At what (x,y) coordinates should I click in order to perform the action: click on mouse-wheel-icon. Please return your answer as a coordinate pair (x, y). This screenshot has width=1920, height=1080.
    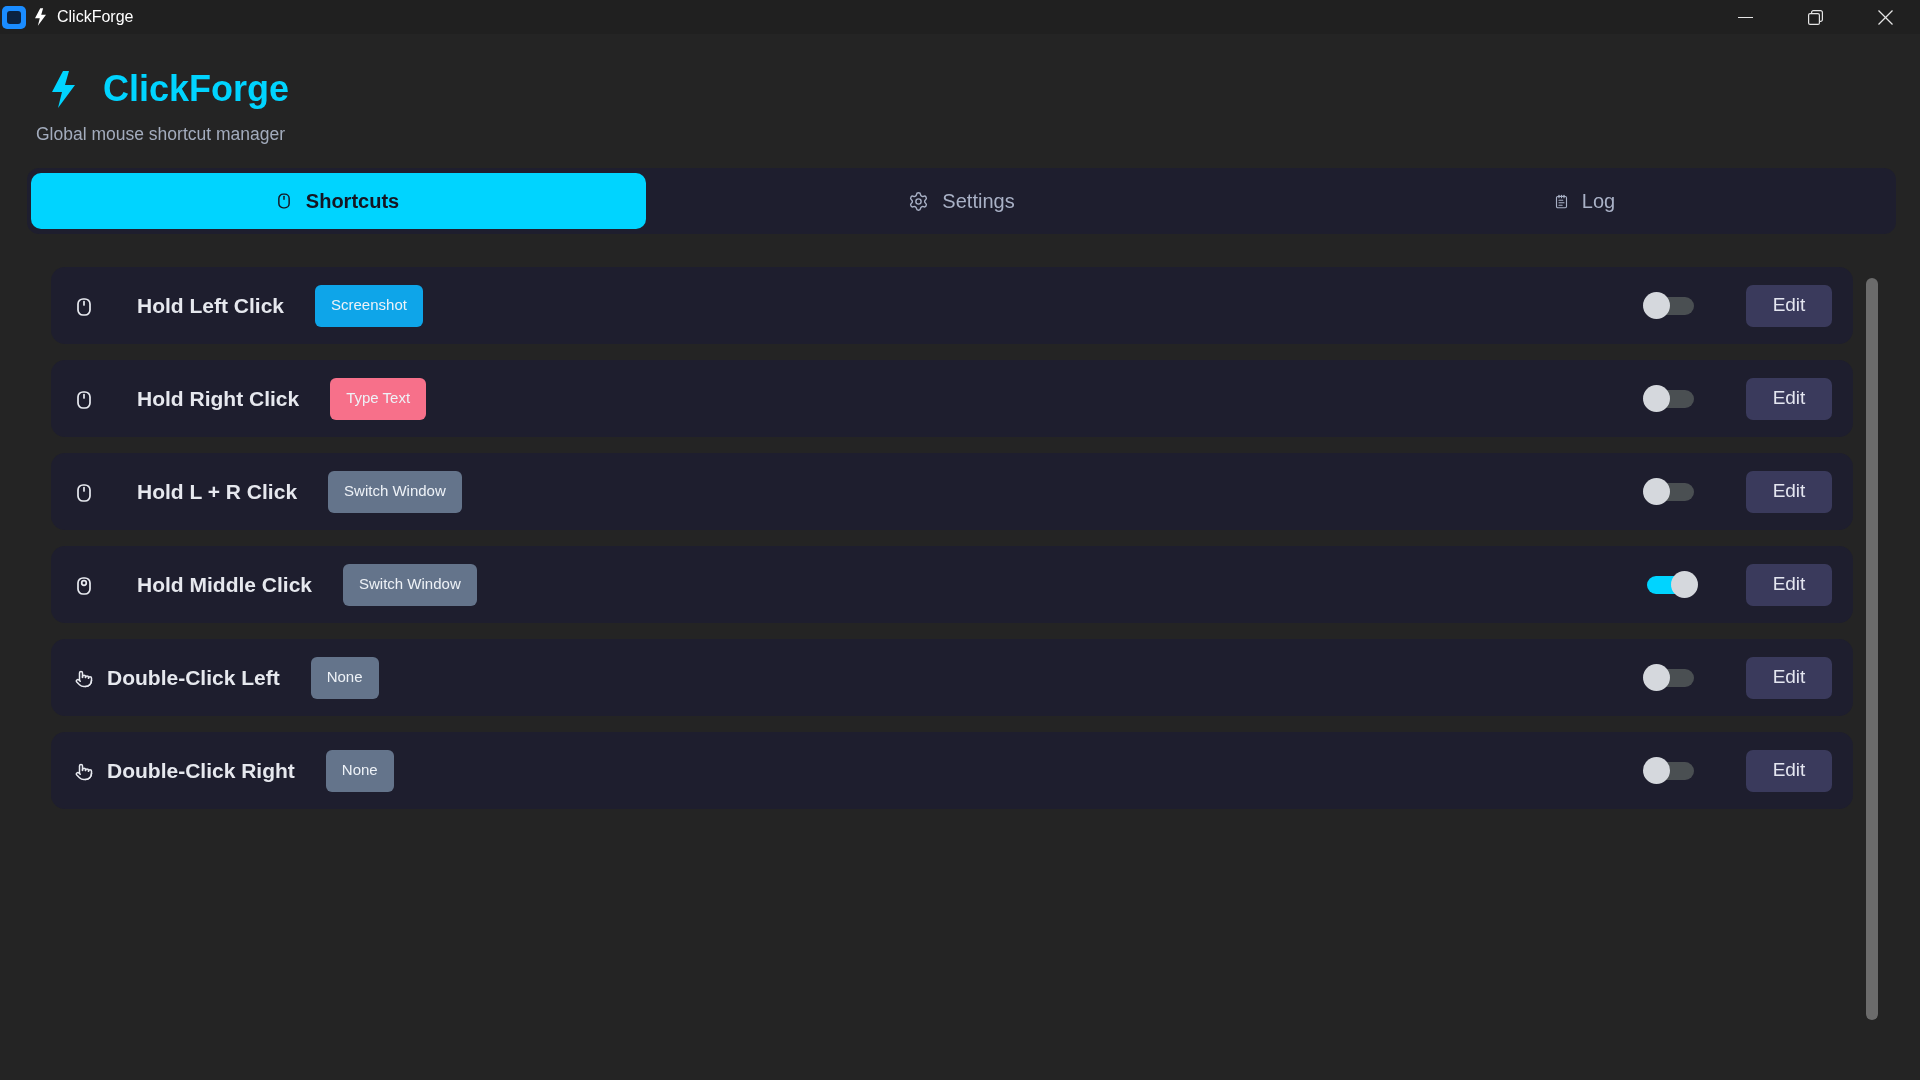
    Looking at the image, I should click on (84, 586).